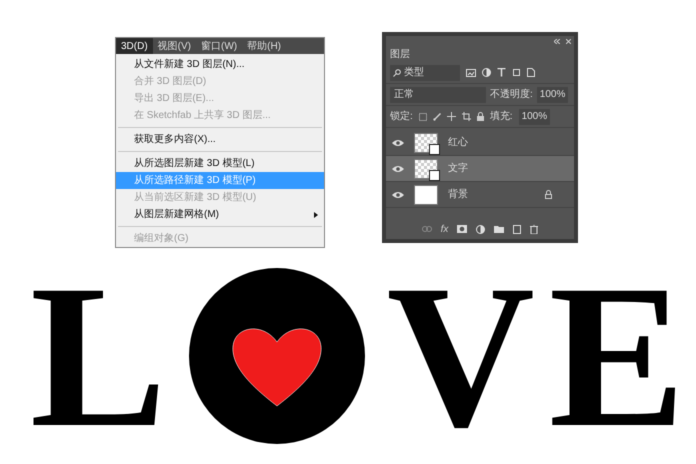  Describe the element at coordinates (499, 229) in the screenshot. I see `folder-icon` at that location.